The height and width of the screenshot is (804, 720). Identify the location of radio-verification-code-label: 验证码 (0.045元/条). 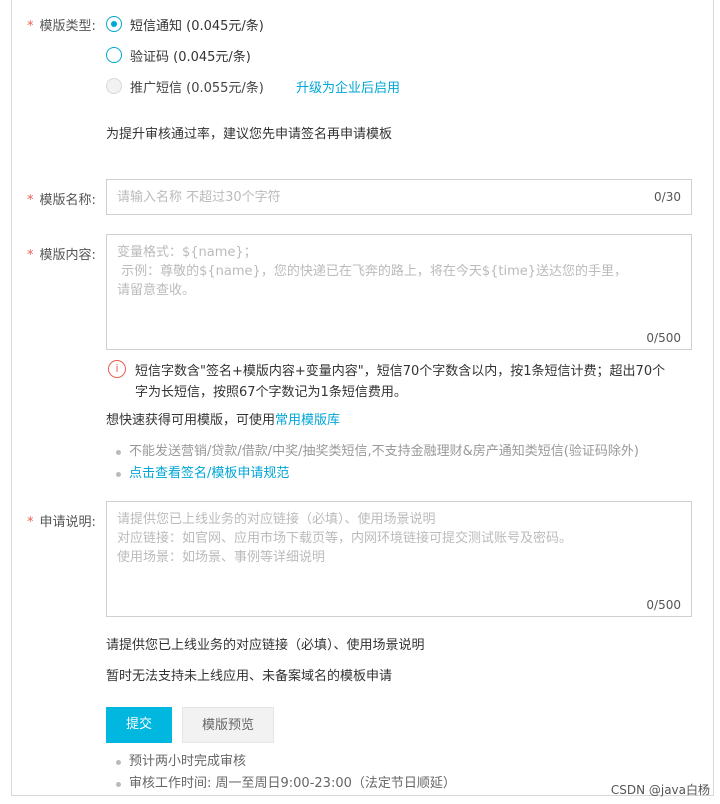
(190, 55).